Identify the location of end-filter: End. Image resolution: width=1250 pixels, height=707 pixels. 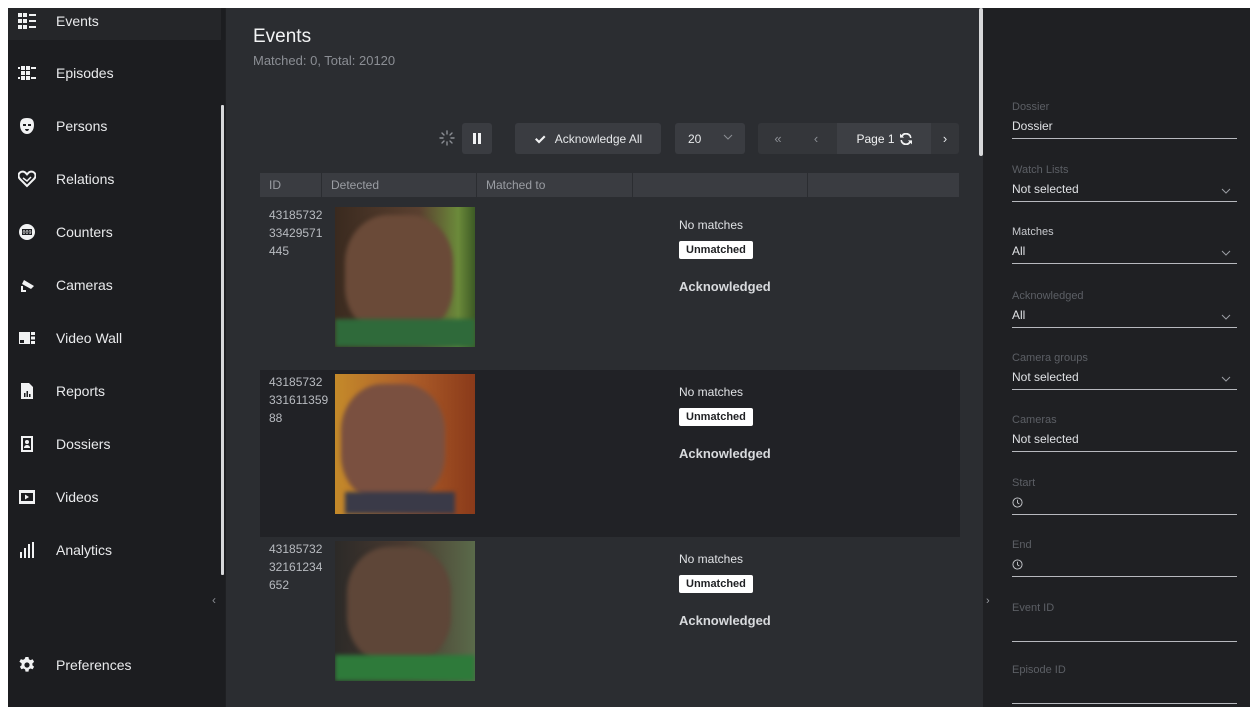
(1124, 558).